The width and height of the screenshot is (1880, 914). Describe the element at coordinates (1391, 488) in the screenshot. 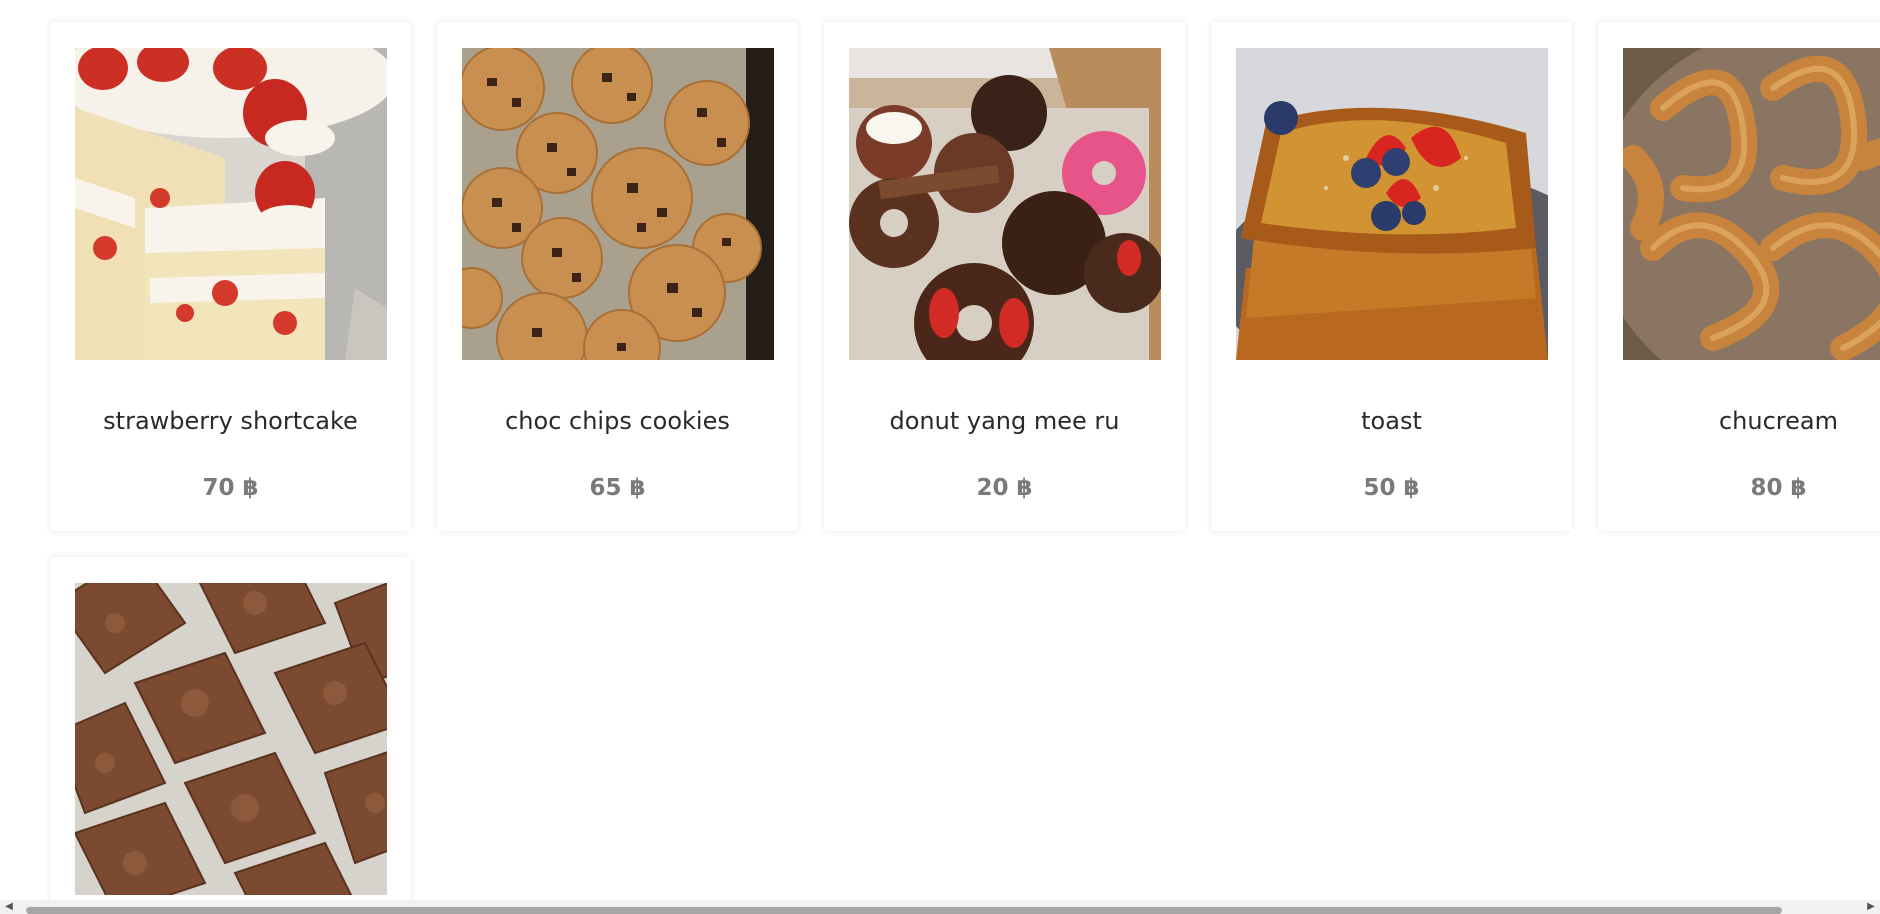

I see `product-price: 50 ฿` at that location.